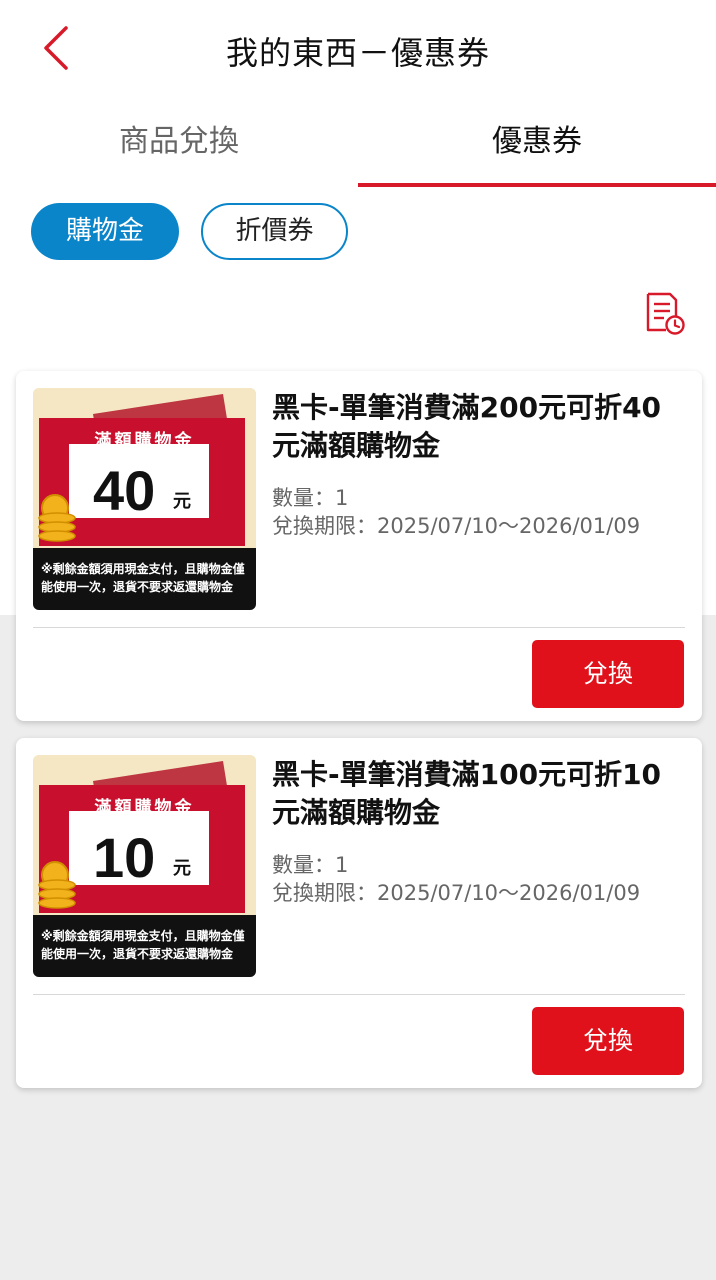  What do you see at coordinates (537, 144) in the screenshot?
I see `tab-coupons: 優惠券` at bounding box center [537, 144].